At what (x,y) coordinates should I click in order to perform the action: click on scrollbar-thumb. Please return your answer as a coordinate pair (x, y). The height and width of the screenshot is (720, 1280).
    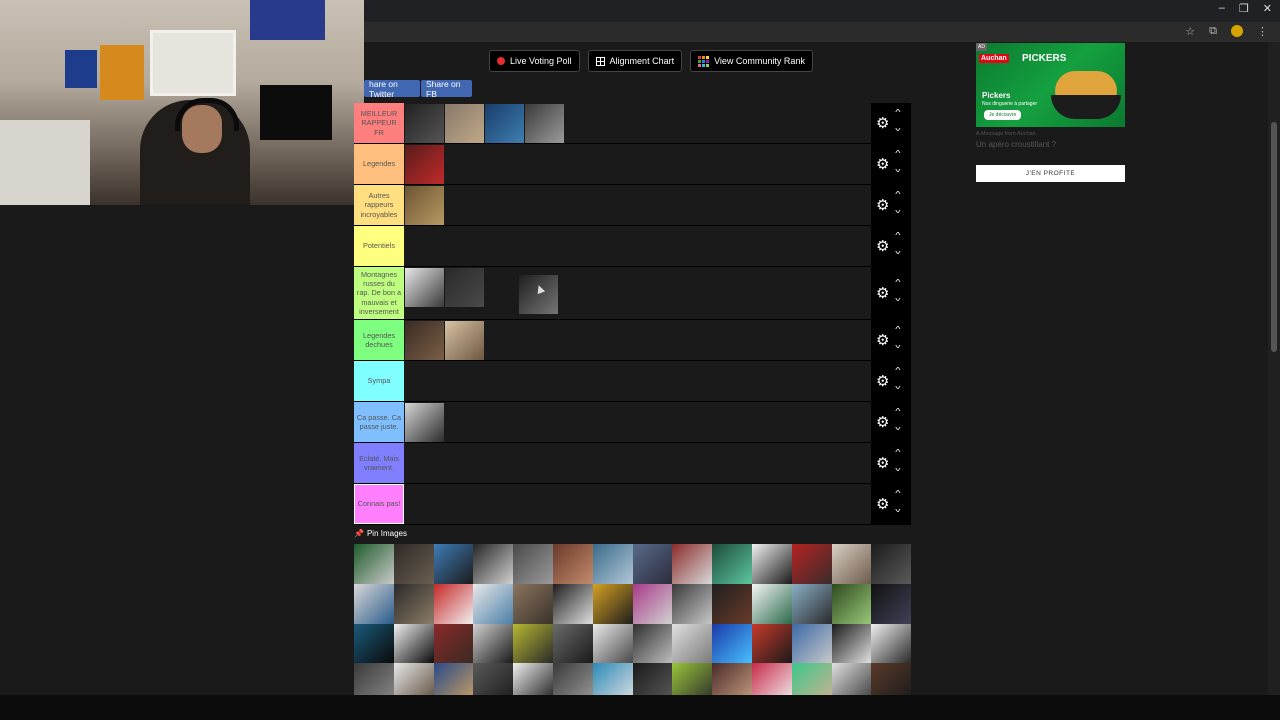
    Looking at the image, I should click on (1274, 237).